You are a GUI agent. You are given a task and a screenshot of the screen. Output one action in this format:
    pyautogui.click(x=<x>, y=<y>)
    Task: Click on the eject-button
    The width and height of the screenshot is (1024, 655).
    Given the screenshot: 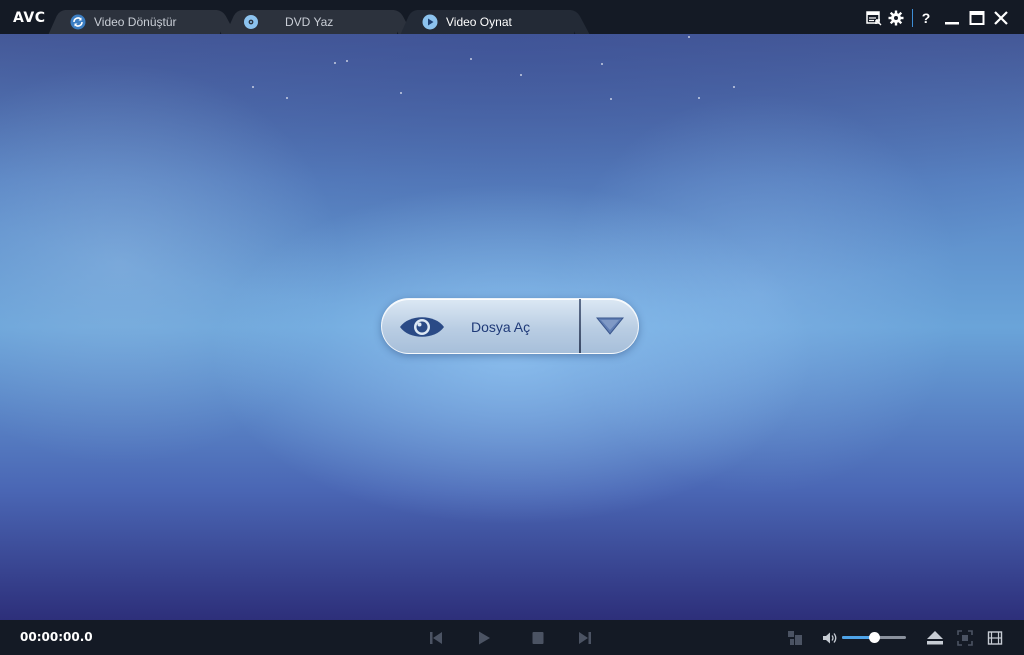 What is the action you would take?
    pyautogui.click(x=935, y=638)
    